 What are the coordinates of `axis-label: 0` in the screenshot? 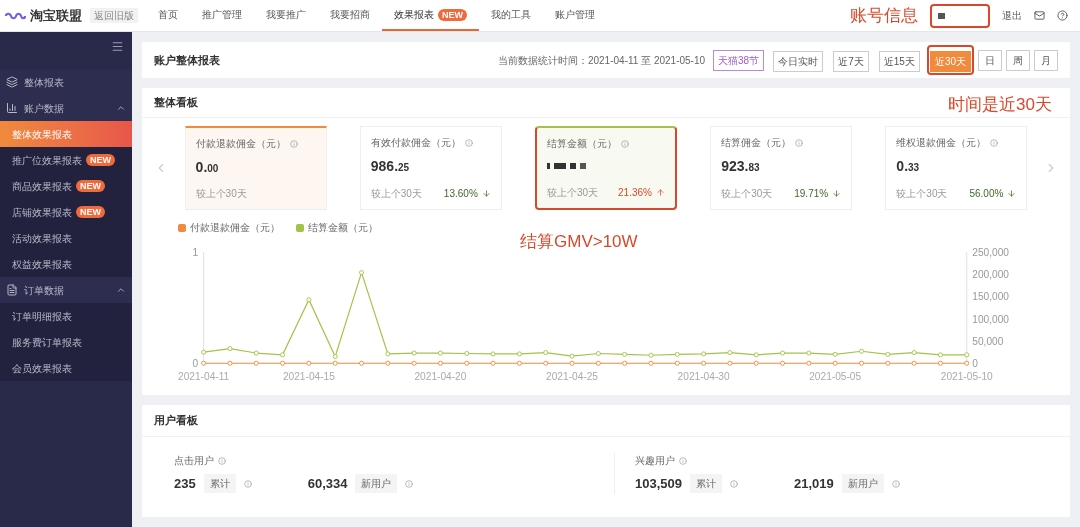 It's located at (195, 363).